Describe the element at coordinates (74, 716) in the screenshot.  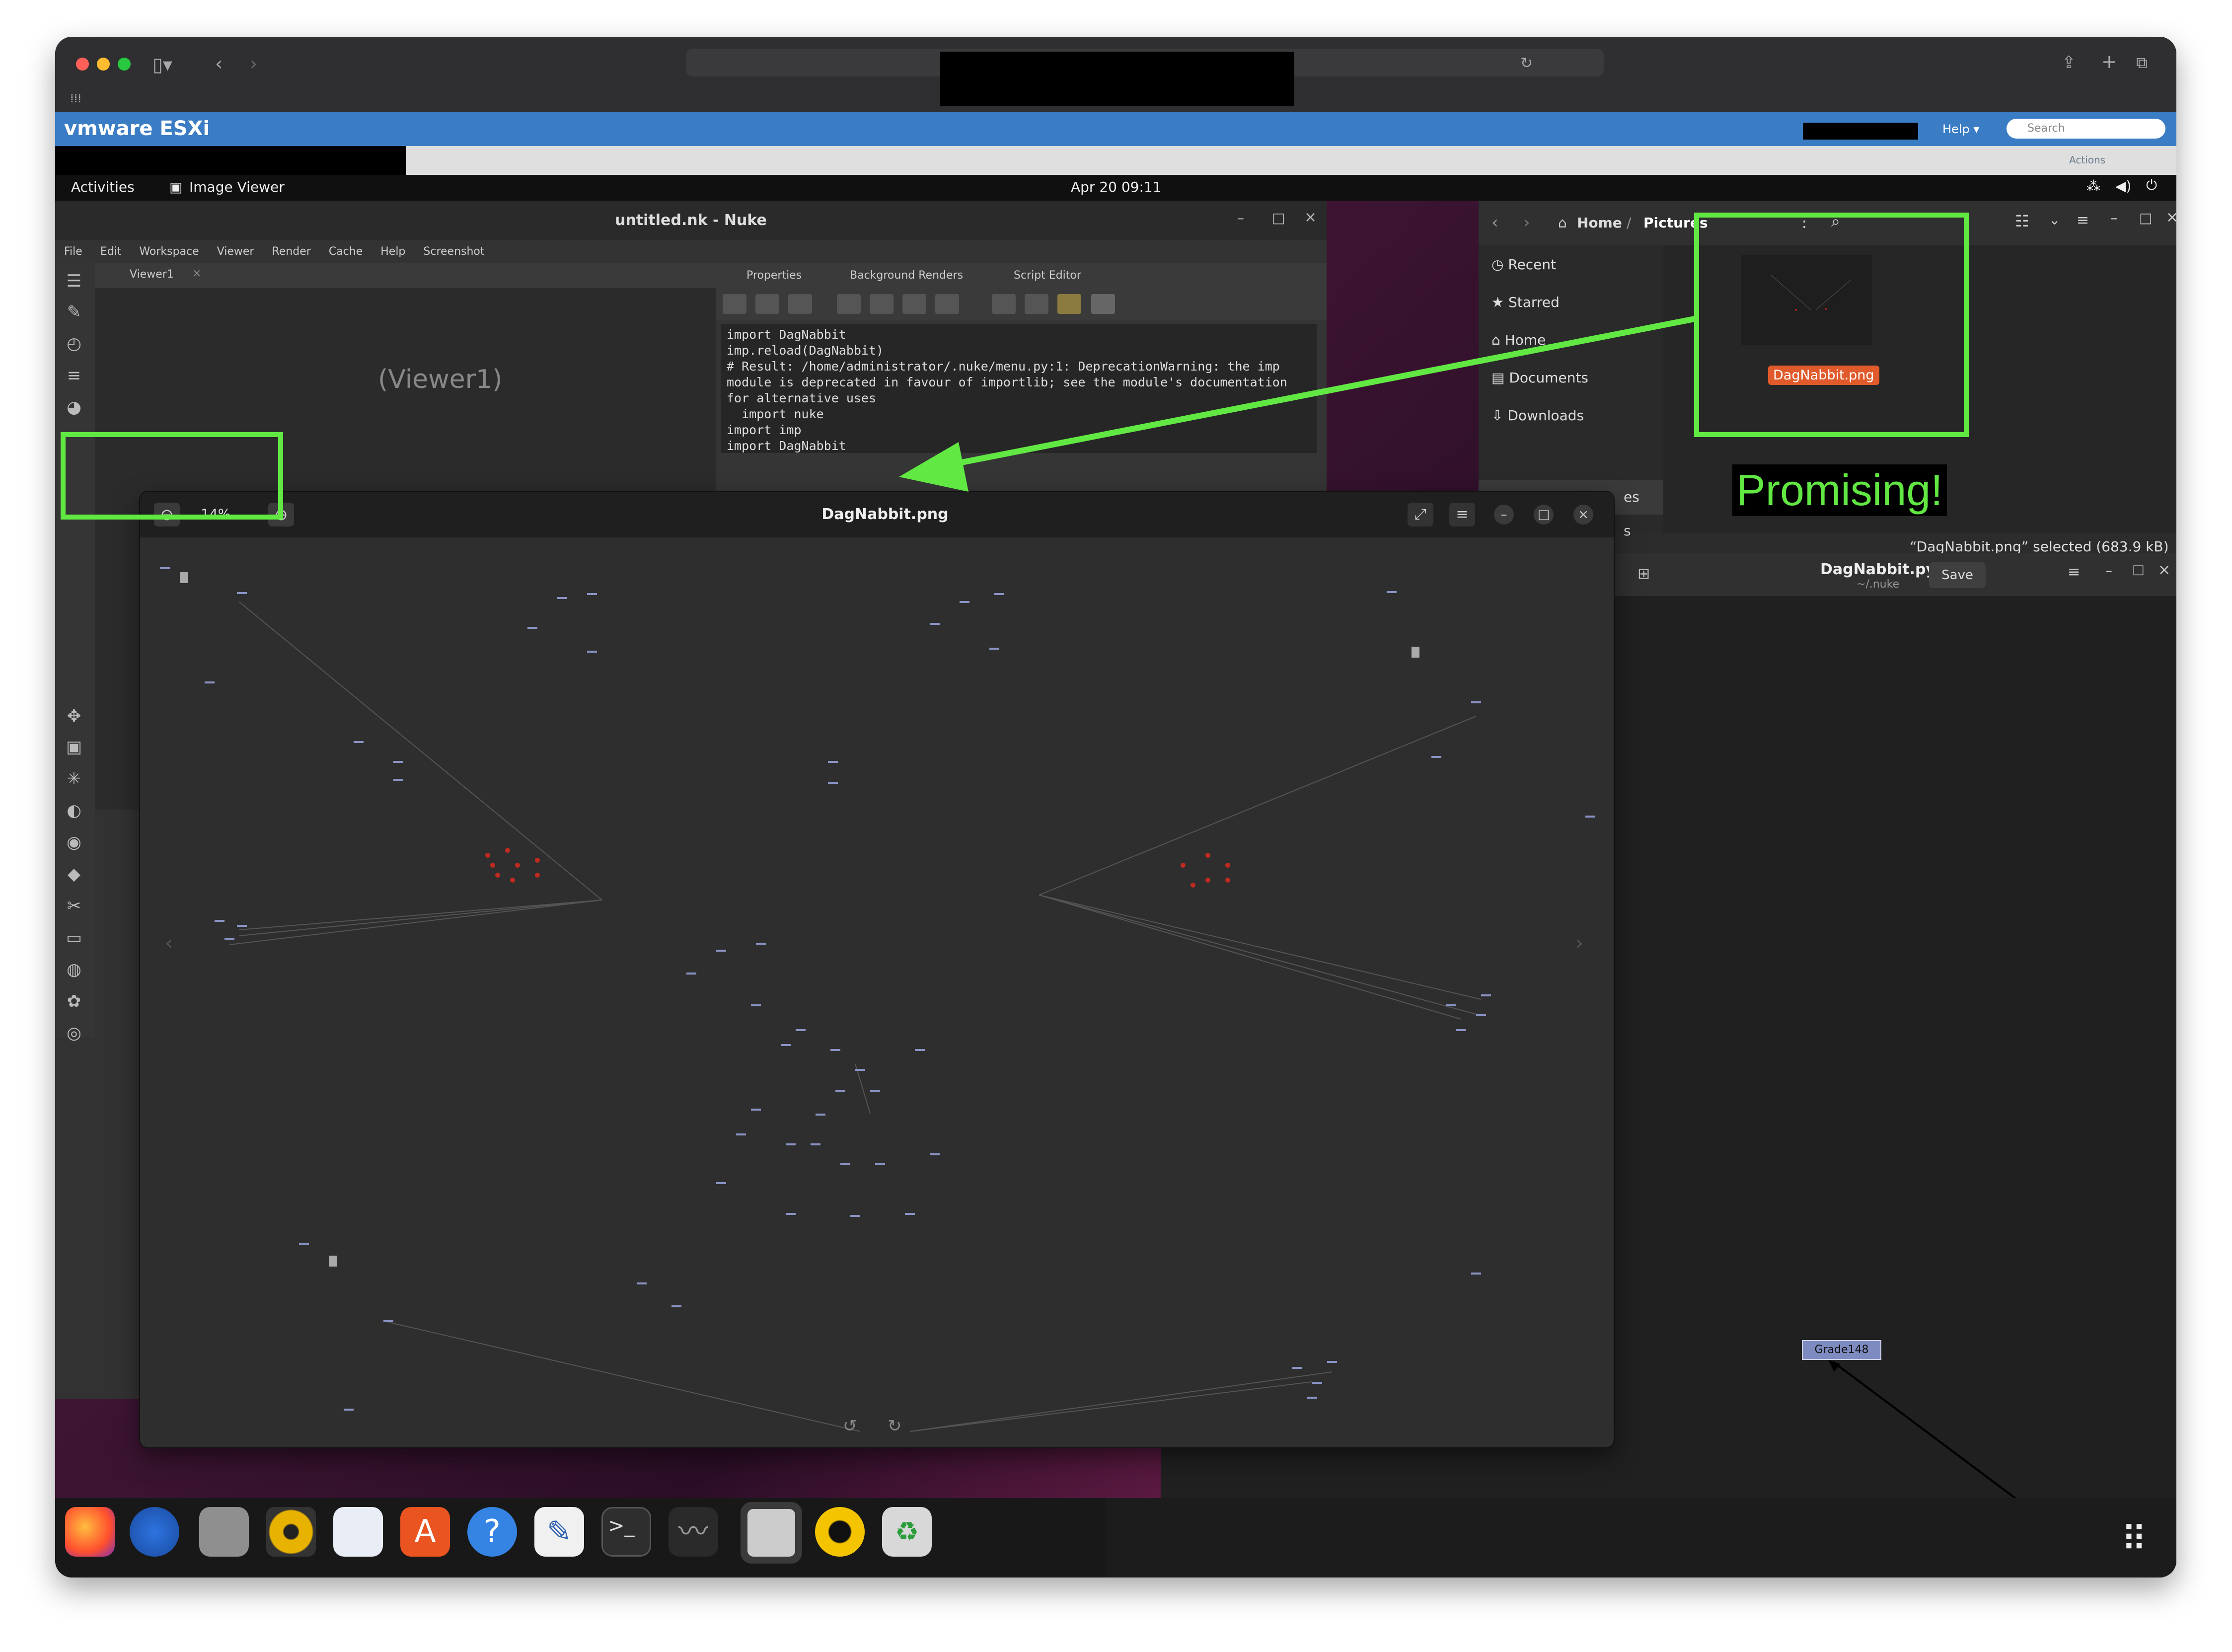
I see `transform-tool-icon: ✥` at that location.